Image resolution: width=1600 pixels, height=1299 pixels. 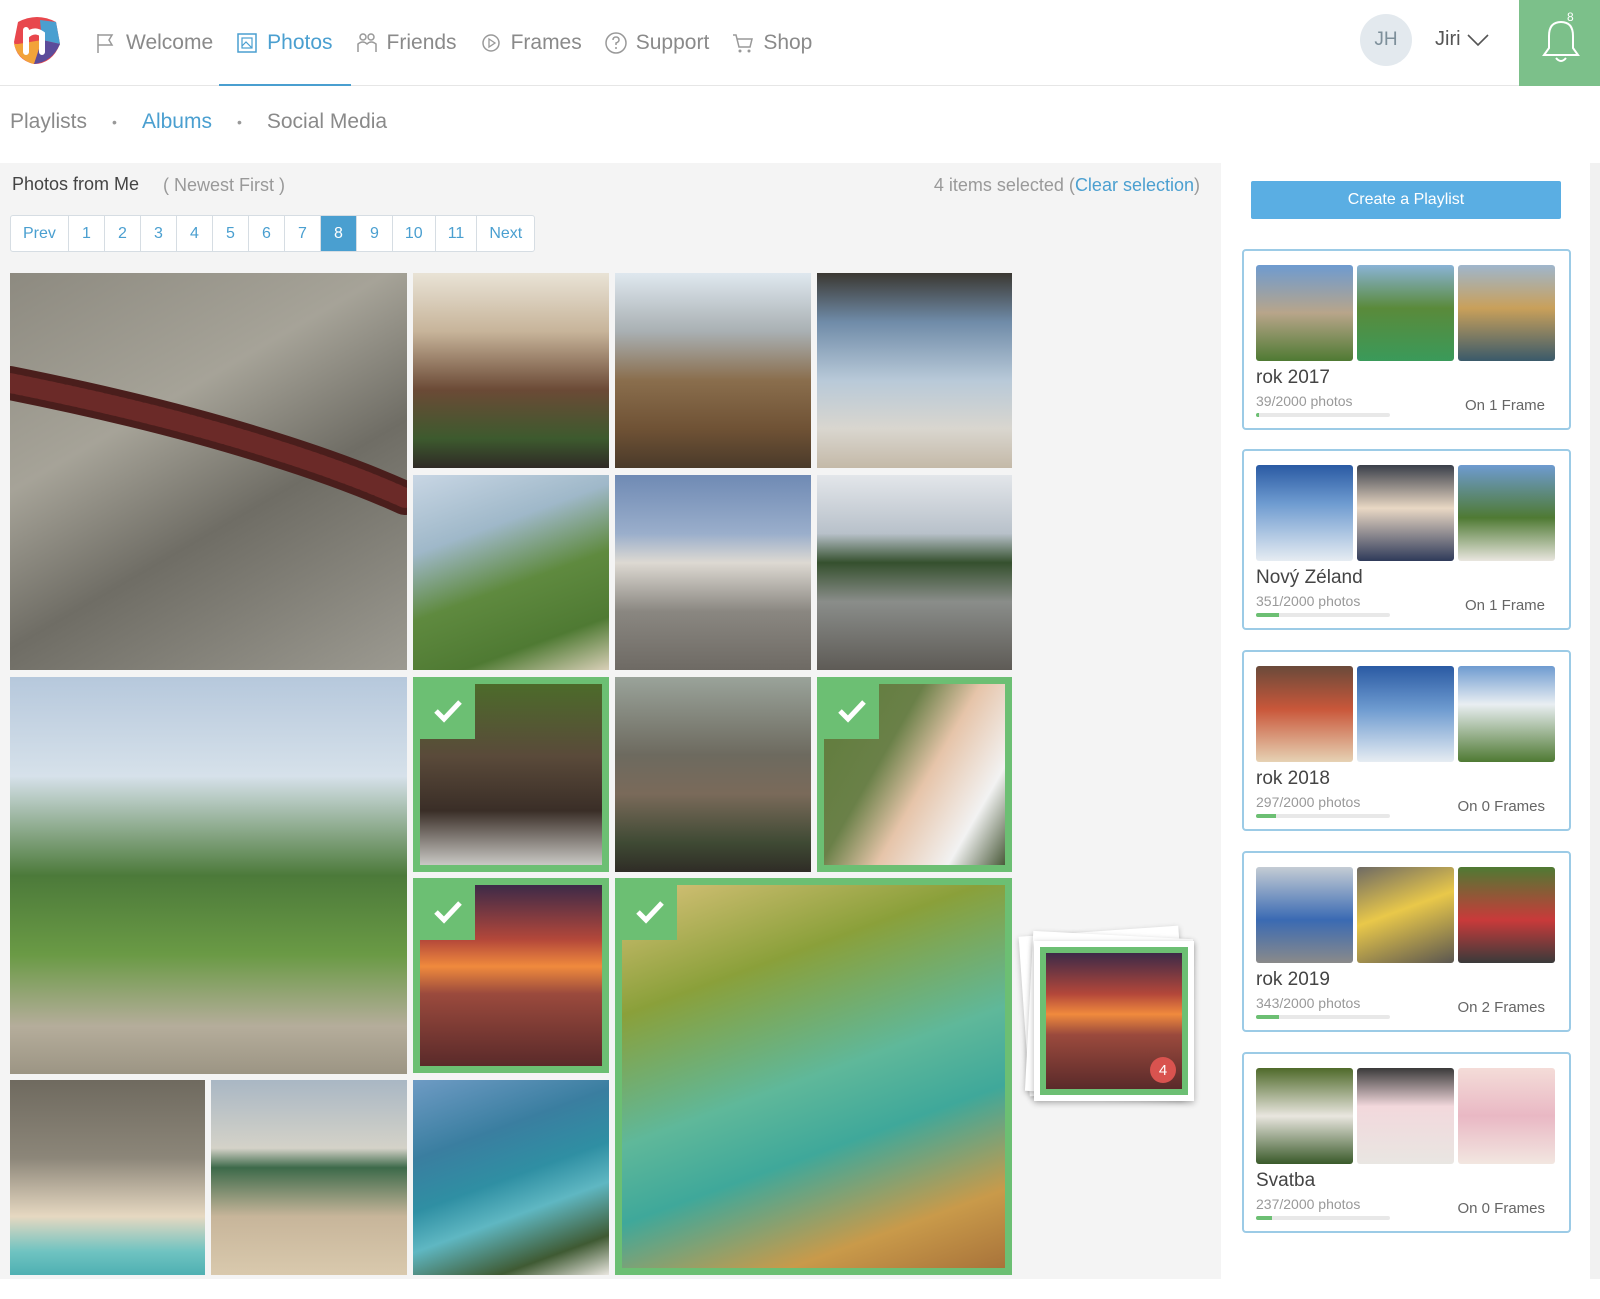 I want to click on playlist-photo-count: 351/2000 photos, so click(x=1308, y=601).